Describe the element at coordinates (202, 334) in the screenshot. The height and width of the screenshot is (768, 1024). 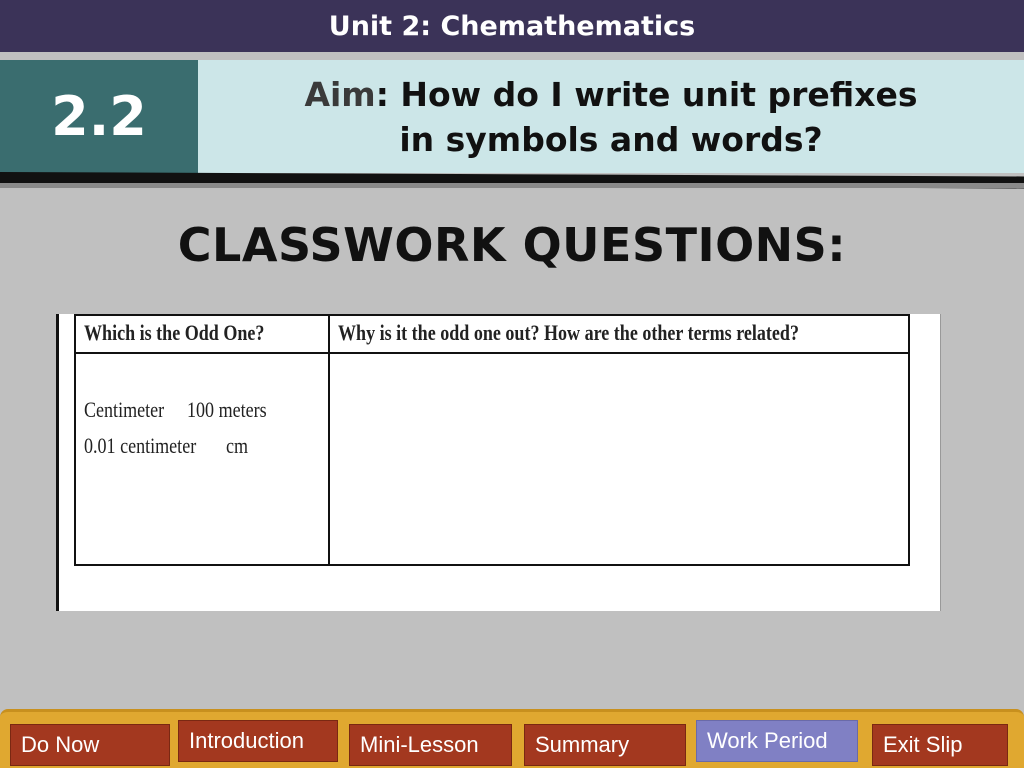
I see `header-odd-one: Which is the Odd One?` at that location.